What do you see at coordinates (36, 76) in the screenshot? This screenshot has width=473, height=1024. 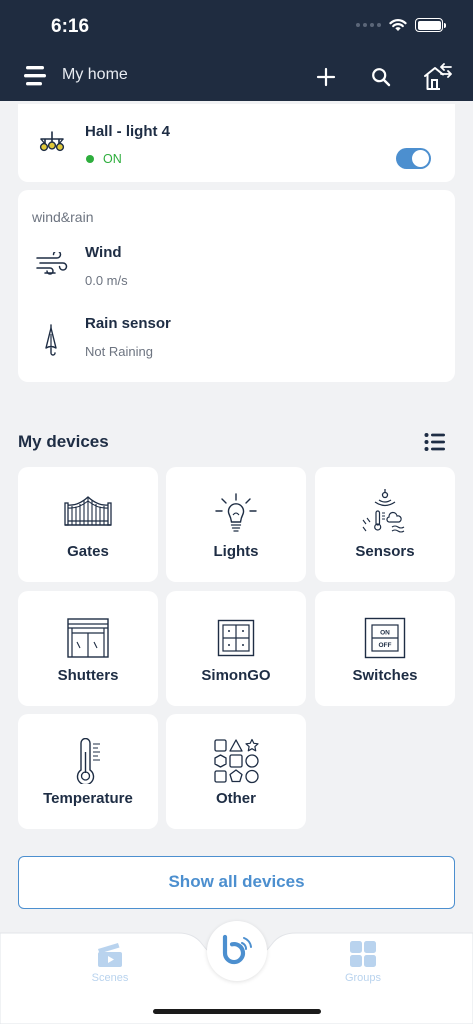 I see `menu-icon` at bounding box center [36, 76].